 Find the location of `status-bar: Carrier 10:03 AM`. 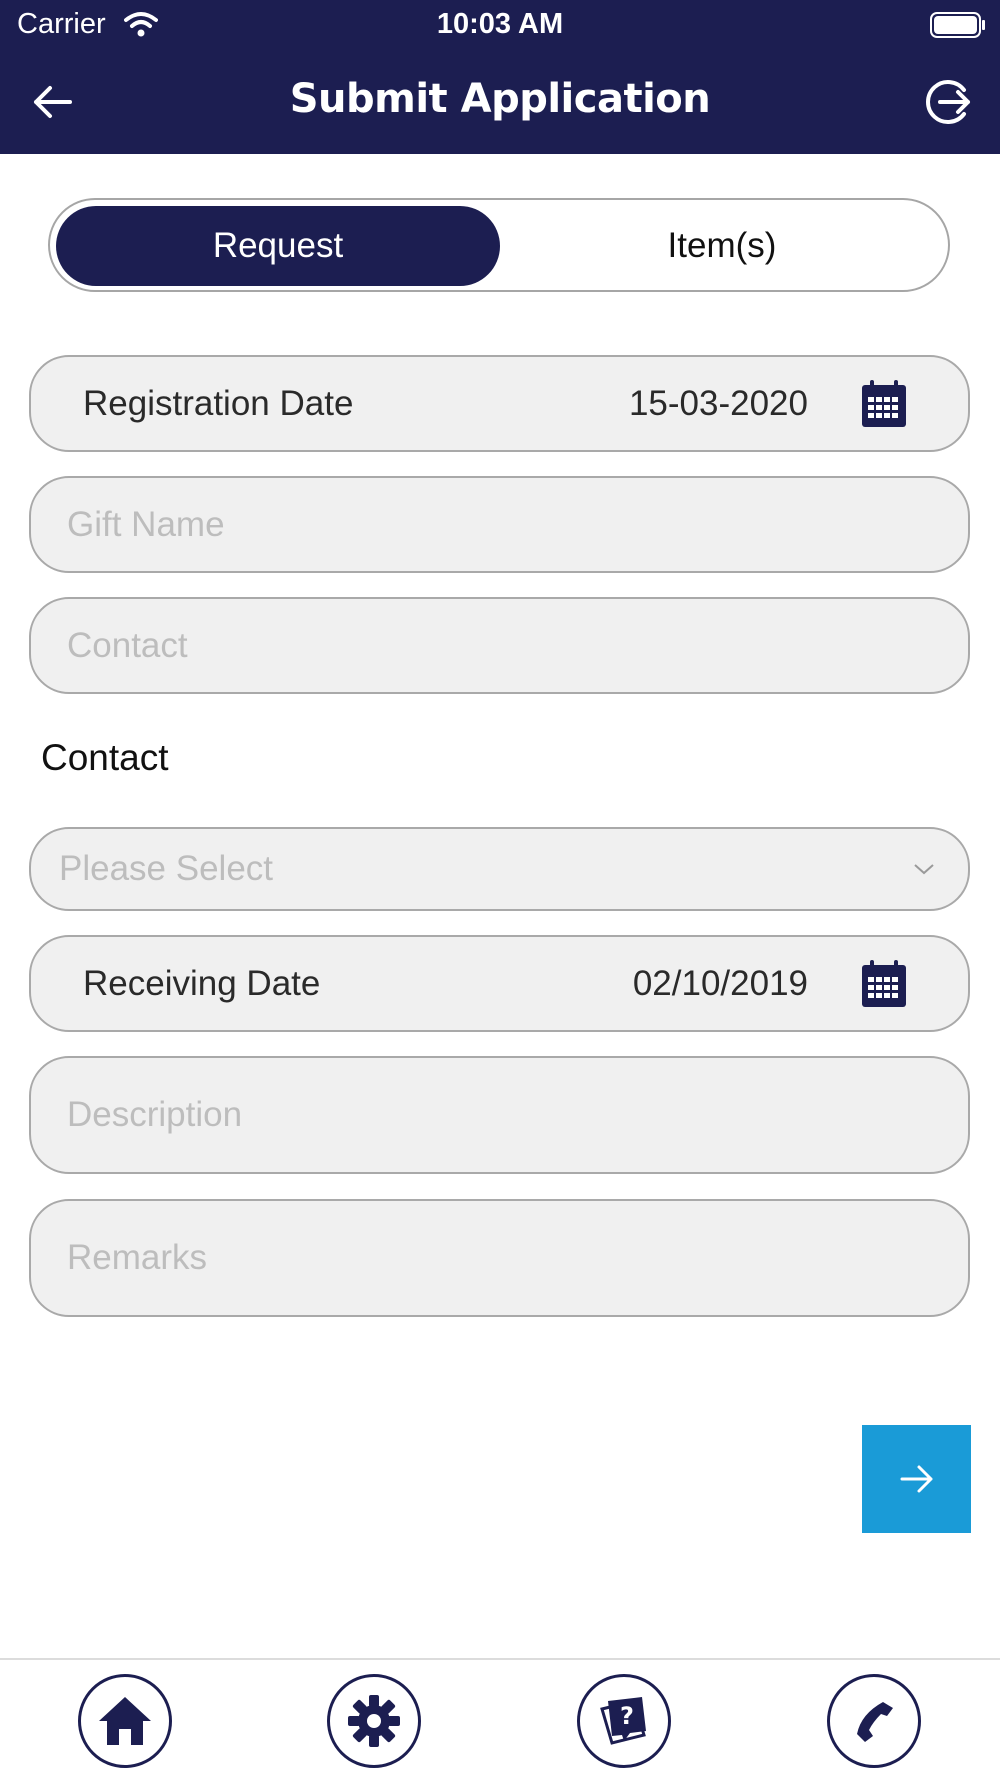

status-bar: Carrier 10:03 AM is located at coordinates (500, 25).